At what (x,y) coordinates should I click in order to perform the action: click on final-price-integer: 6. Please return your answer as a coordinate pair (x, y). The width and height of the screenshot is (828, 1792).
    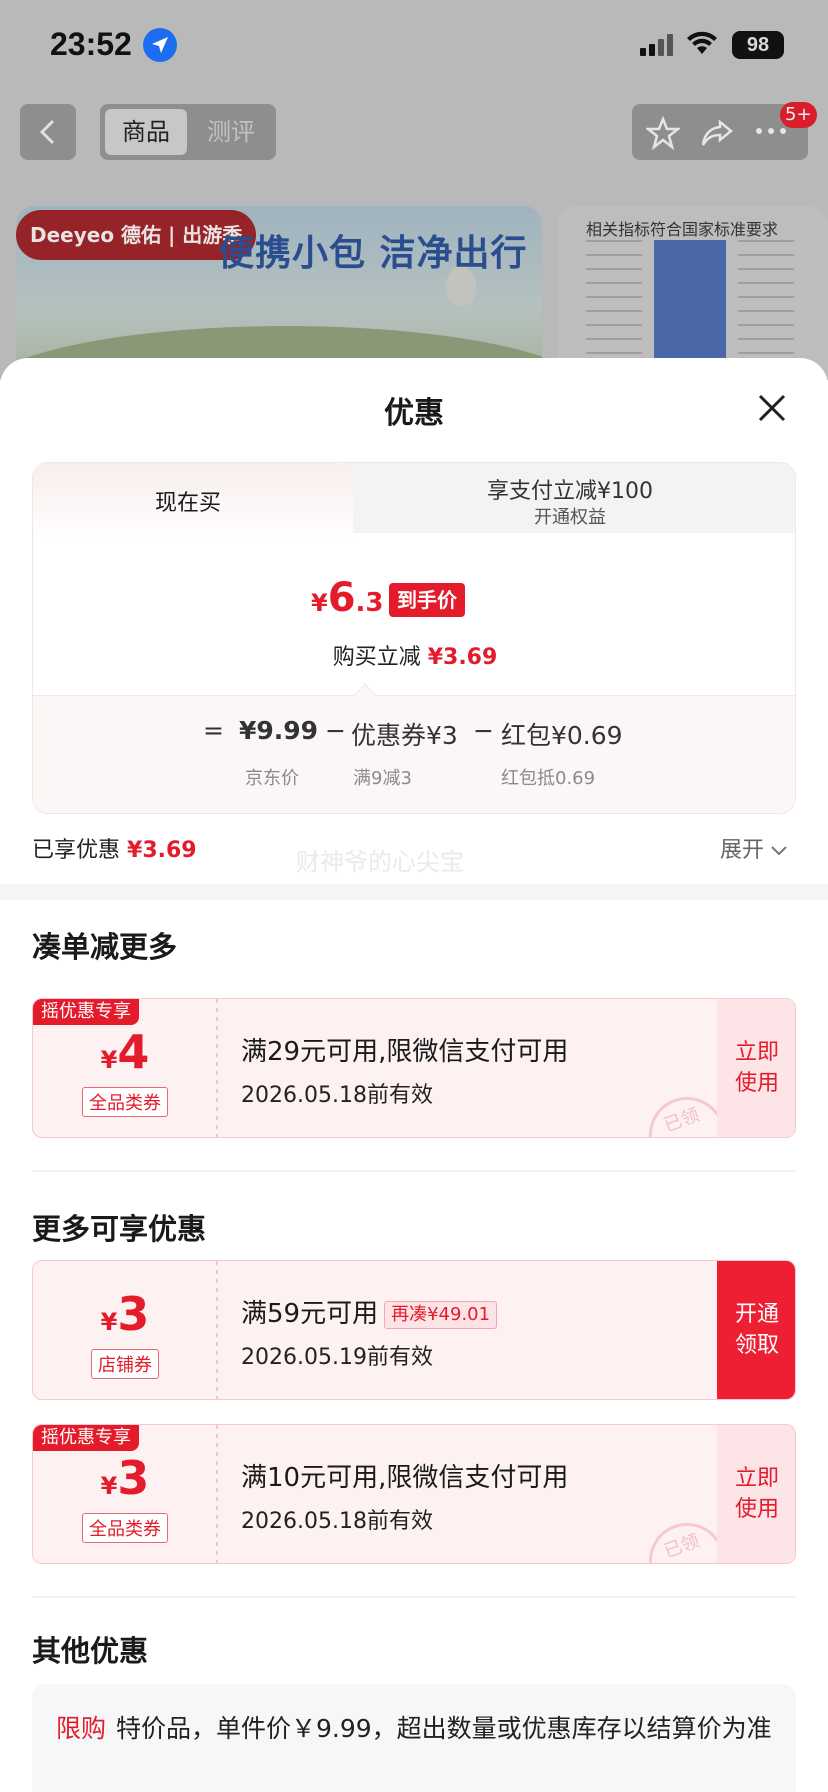
    Looking at the image, I should click on (341, 598).